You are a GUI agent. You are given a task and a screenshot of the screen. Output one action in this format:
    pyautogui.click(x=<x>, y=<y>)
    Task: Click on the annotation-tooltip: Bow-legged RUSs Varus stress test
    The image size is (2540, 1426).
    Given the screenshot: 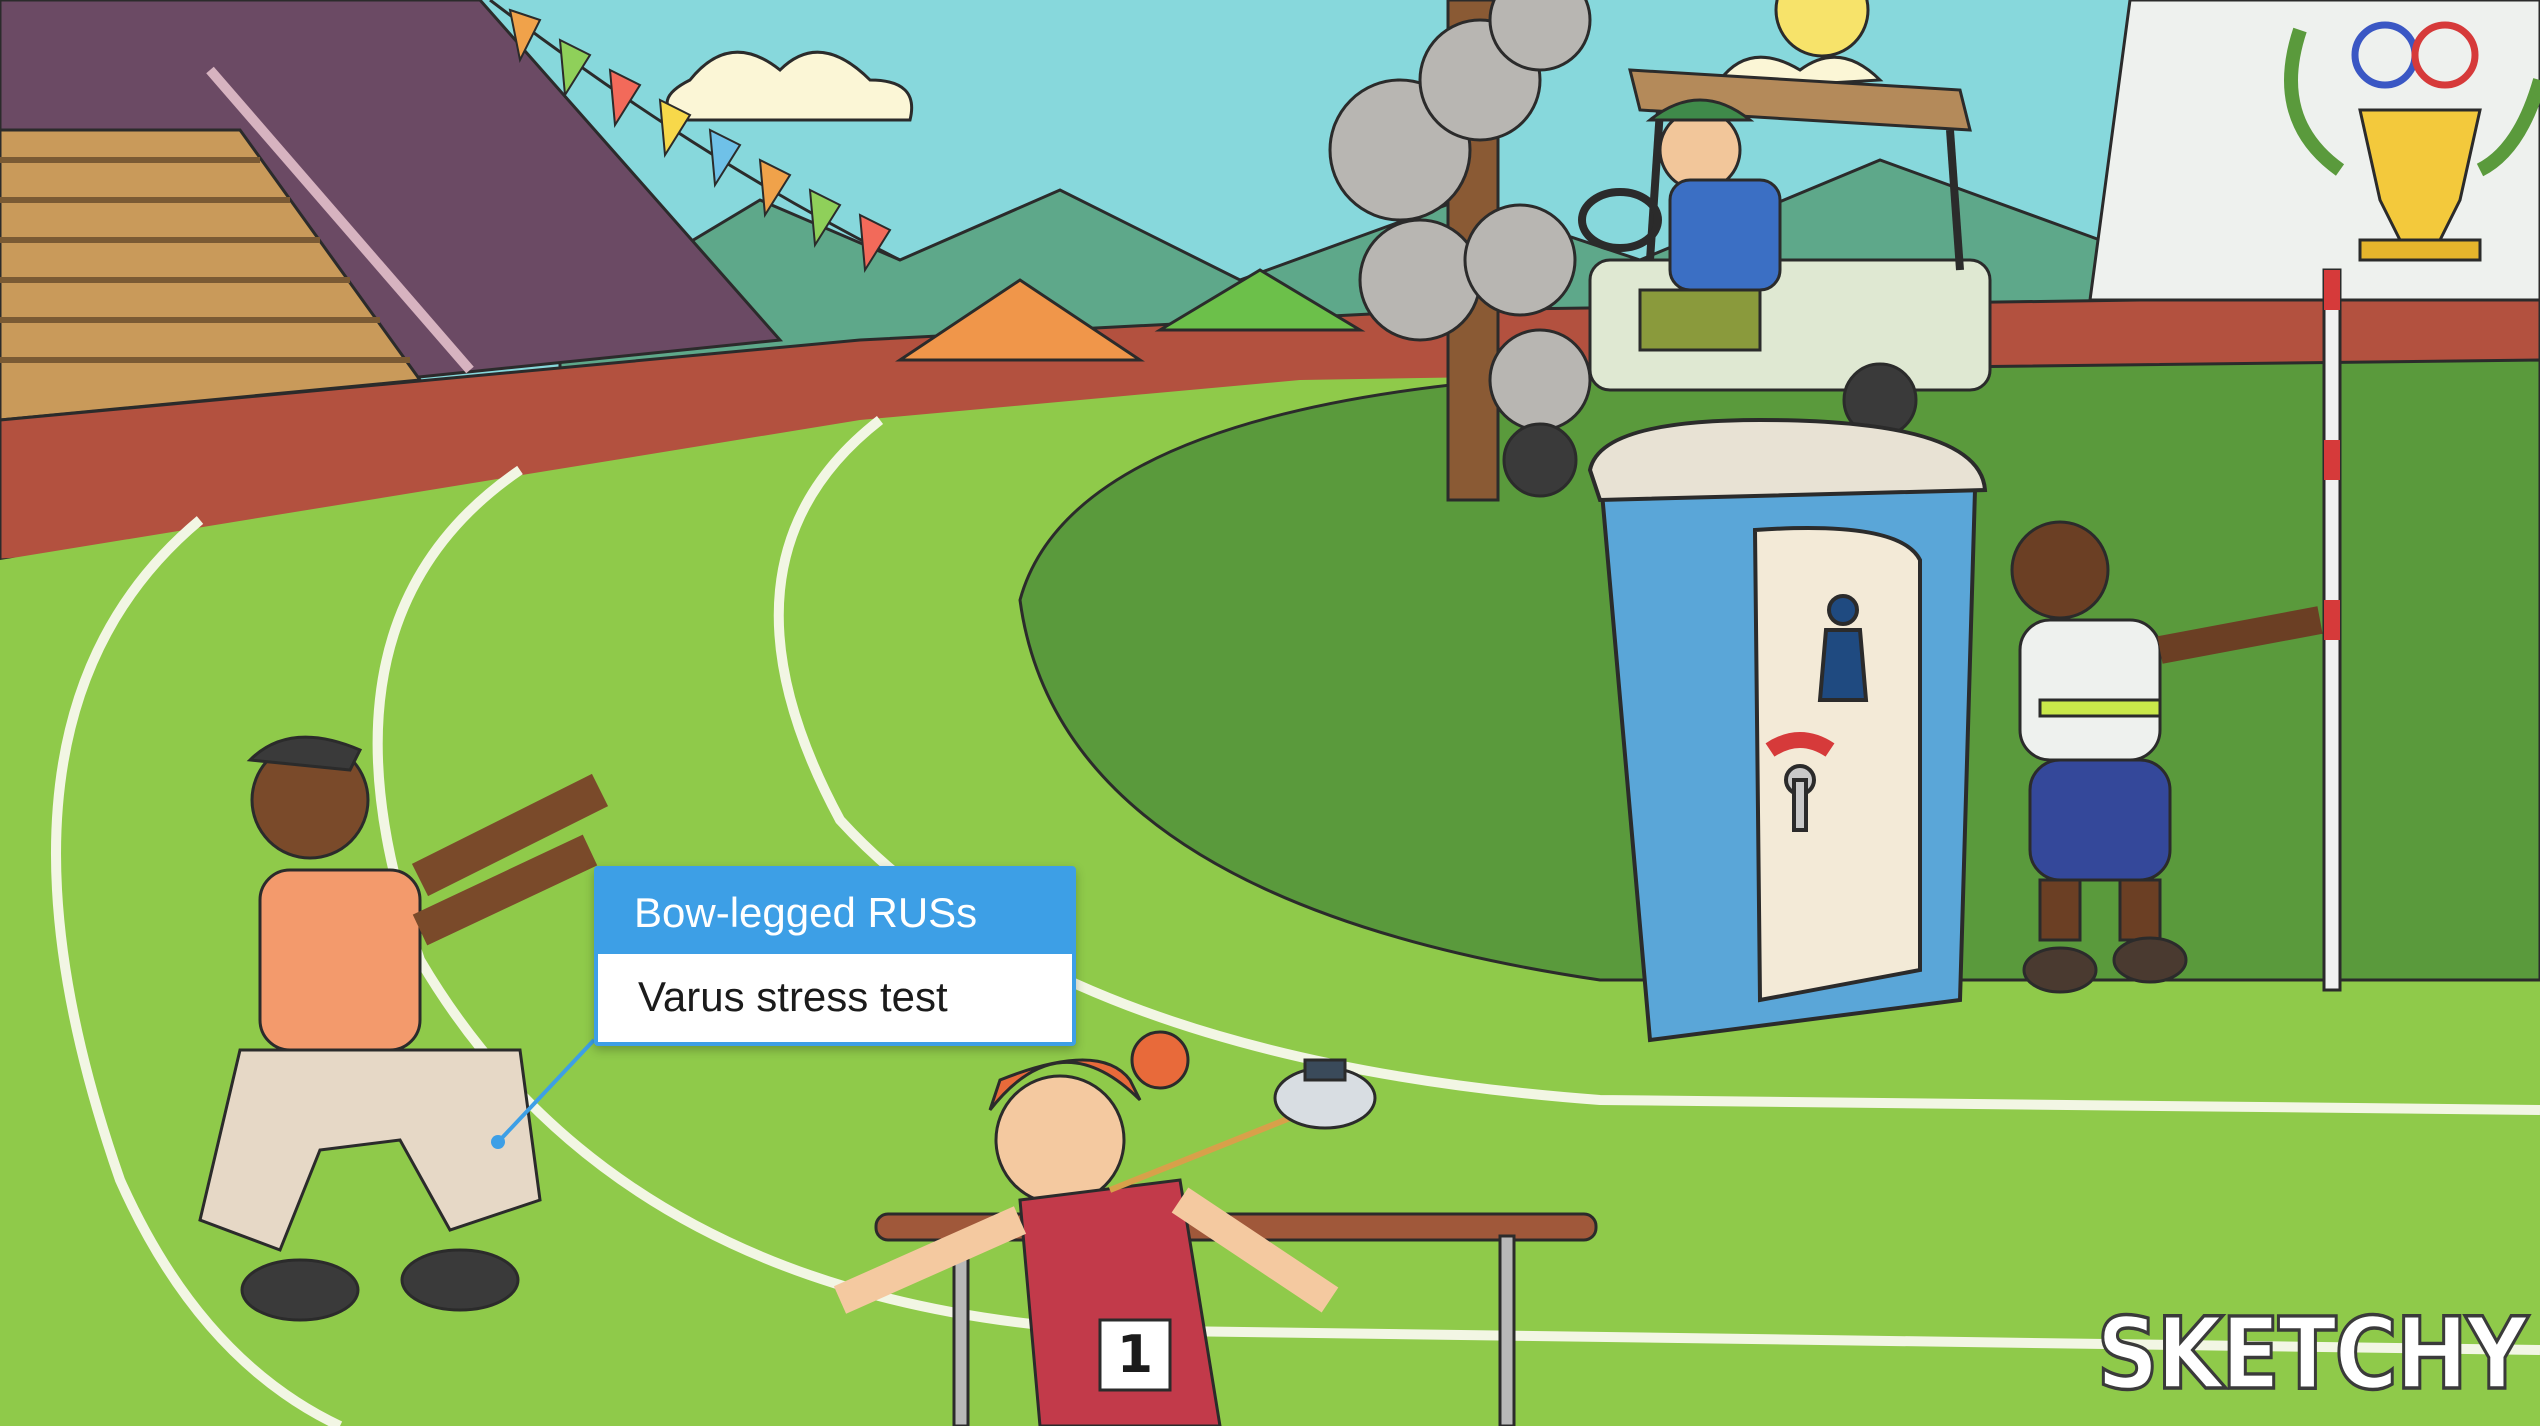 What is the action you would take?
    pyautogui.click(x=835, y=956)
    